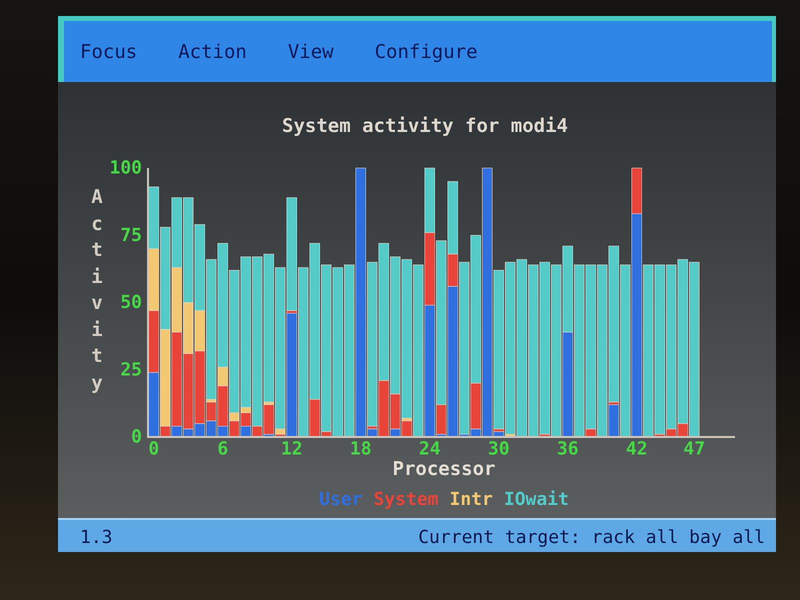  Describe the element at coordinates (222, 449) in the screenshot. I see `x-tick-label: 6` at that location.